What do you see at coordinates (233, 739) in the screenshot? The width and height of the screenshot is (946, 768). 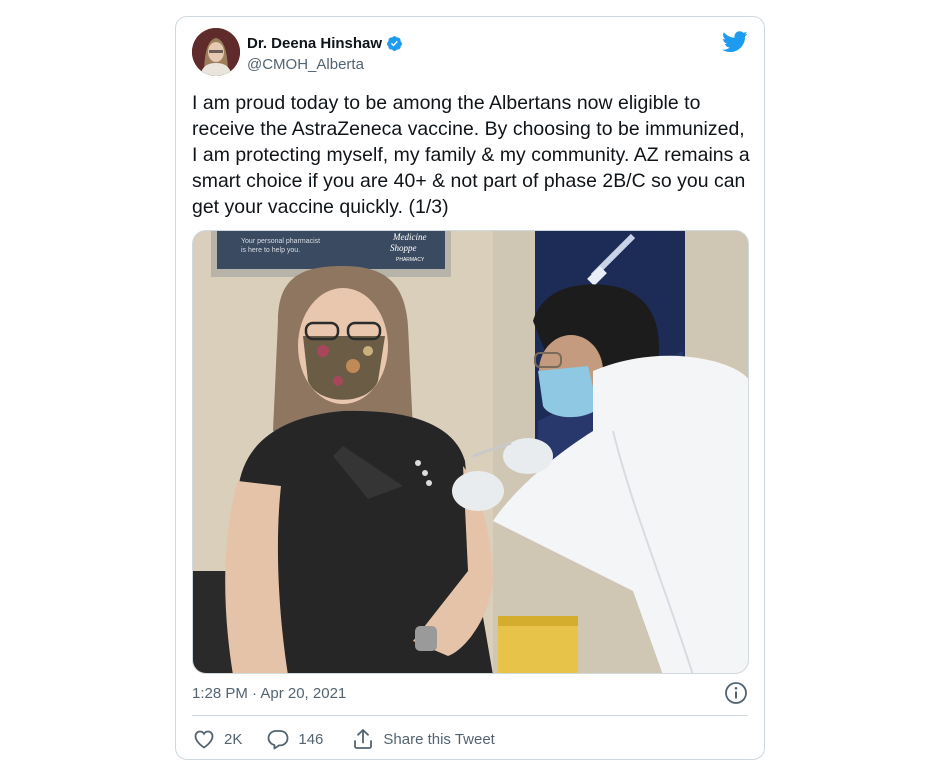 I see `like-count: 2K` at bounding box center [233, 739].